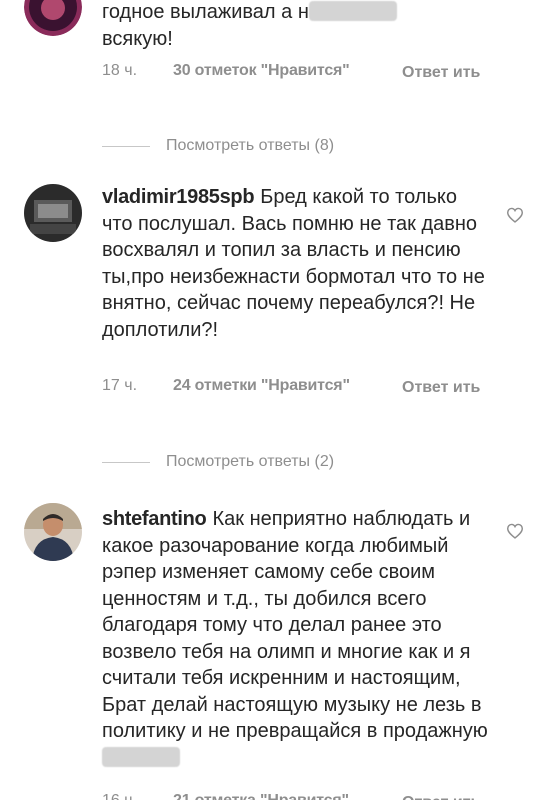  I want to click on likes-count-link: 30 отметок "Нравится", so click(261, 71).